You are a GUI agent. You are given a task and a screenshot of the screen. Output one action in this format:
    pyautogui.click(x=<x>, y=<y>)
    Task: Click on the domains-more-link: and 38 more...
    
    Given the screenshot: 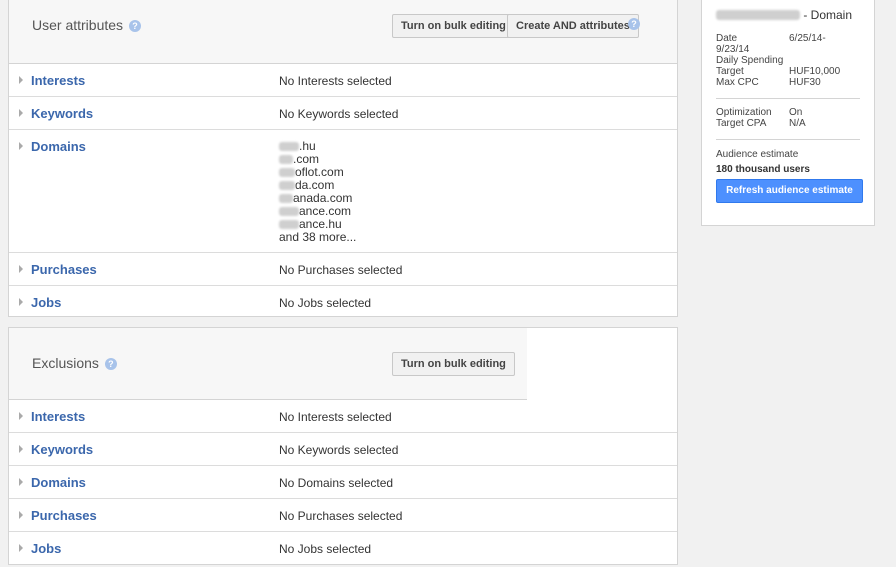 What is the action you would take?
    pyautogui.click(x=317, y=237)
    